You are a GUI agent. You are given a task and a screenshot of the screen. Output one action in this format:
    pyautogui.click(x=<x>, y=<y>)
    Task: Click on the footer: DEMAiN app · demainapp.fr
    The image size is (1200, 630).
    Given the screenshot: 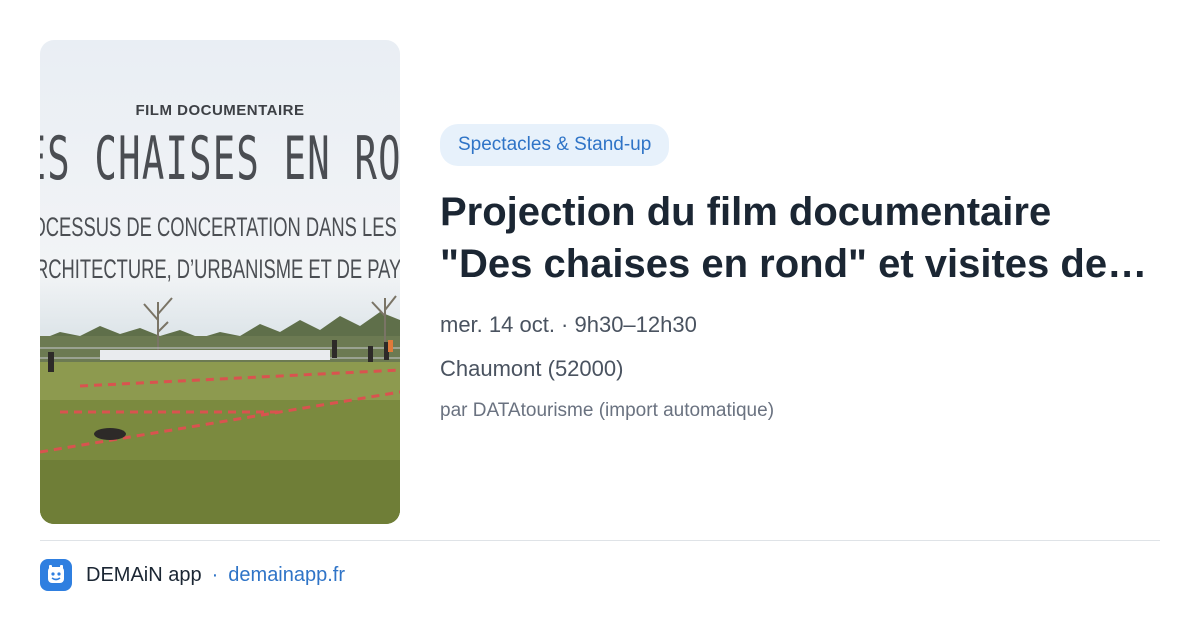 What is the action you would take?
    pyautogui.click(x=192, y=575)
    